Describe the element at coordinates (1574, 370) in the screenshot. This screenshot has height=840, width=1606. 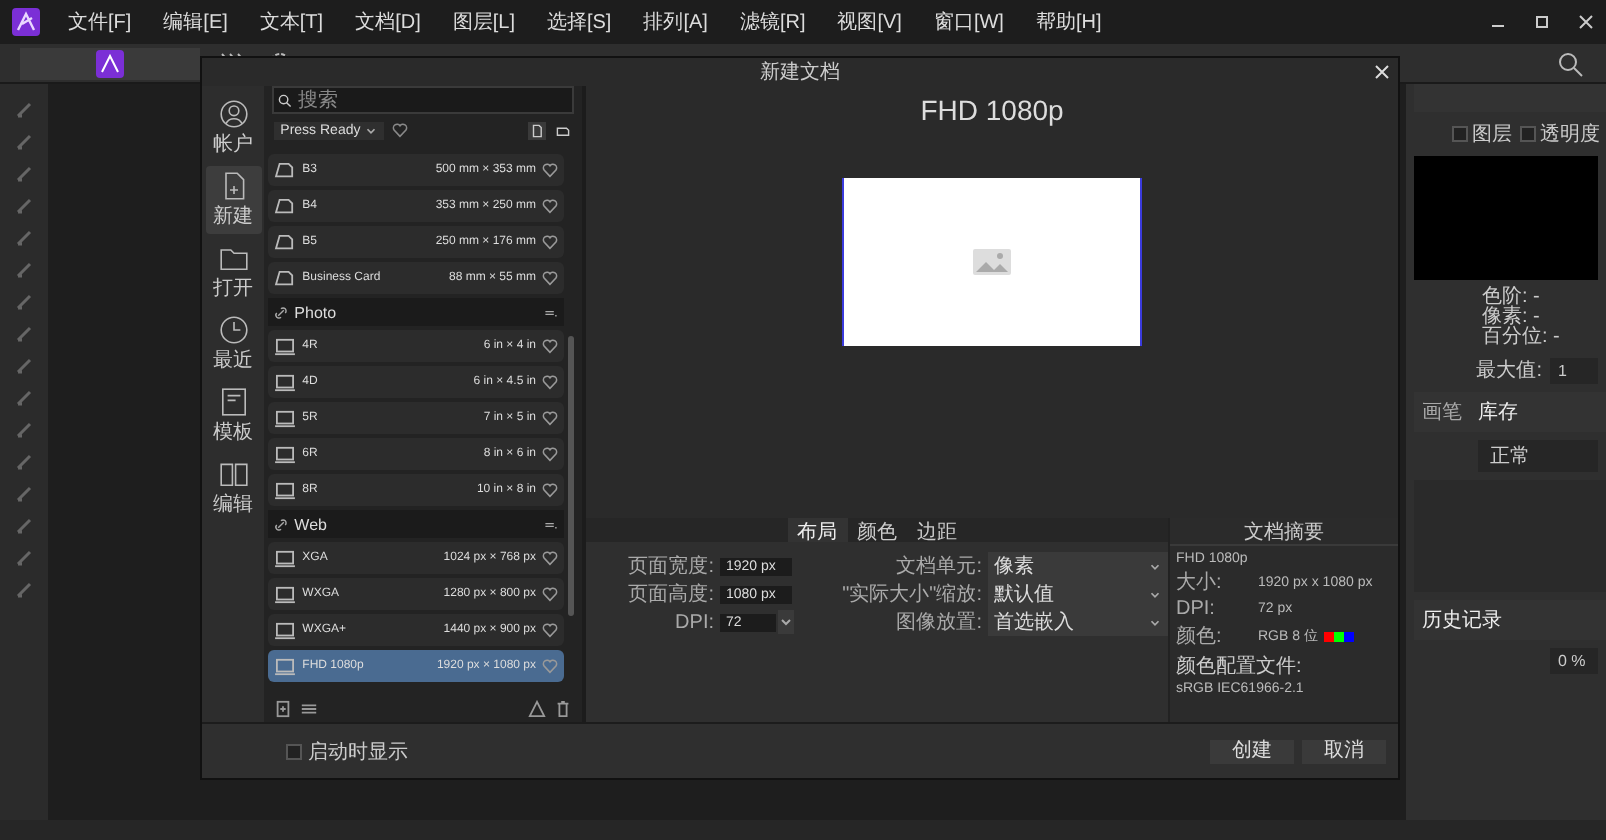
I see `max-field: 1` at that location.